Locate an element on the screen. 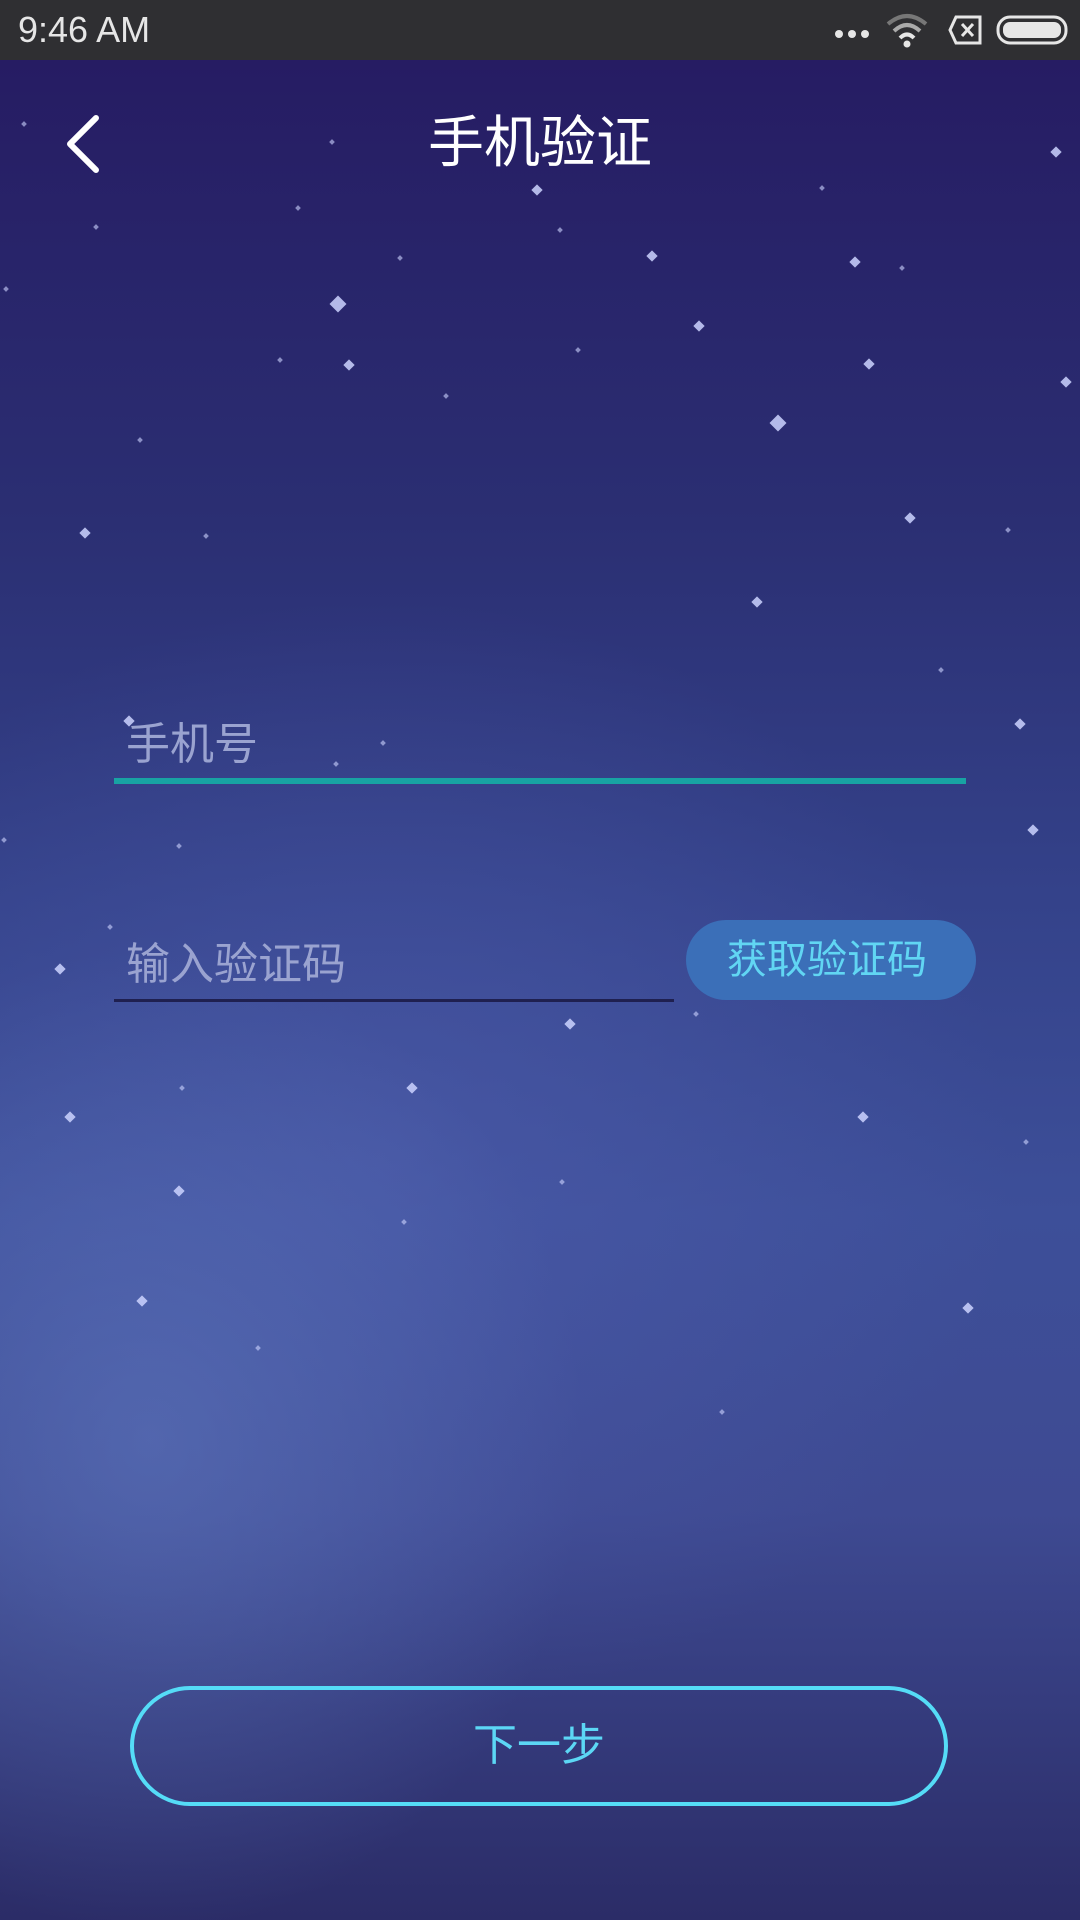 The height and width of the screenshot is (1920, 1080). page-title: 手机验证 is located at coordinates (540, 143).